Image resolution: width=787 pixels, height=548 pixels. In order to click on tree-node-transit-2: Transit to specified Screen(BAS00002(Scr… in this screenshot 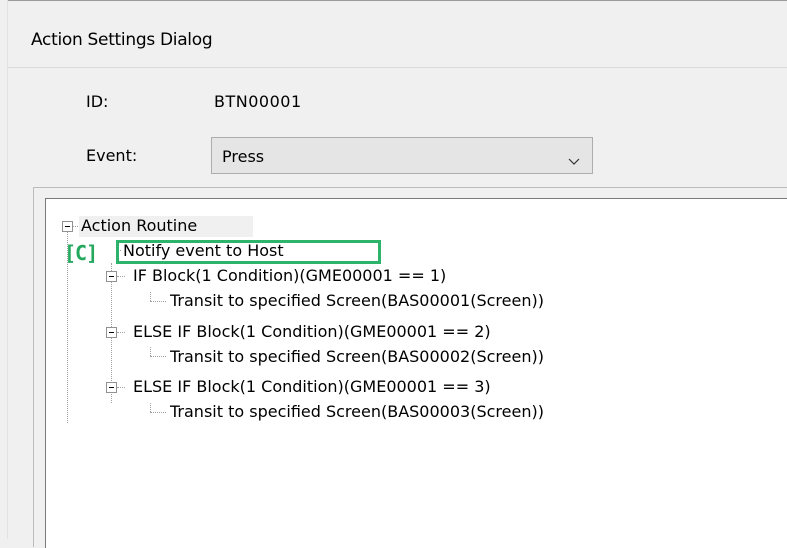, I will do `click(357, 357)`.